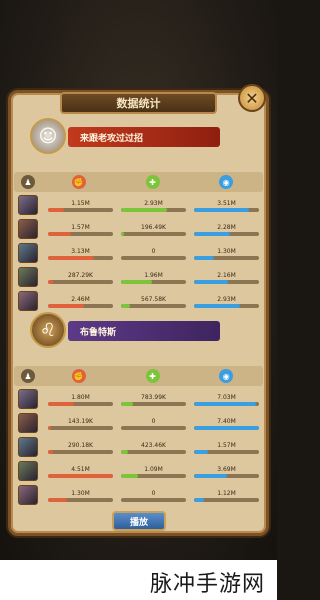  I want to click on lion-portrait-icon: ♌, so click(48, 330).